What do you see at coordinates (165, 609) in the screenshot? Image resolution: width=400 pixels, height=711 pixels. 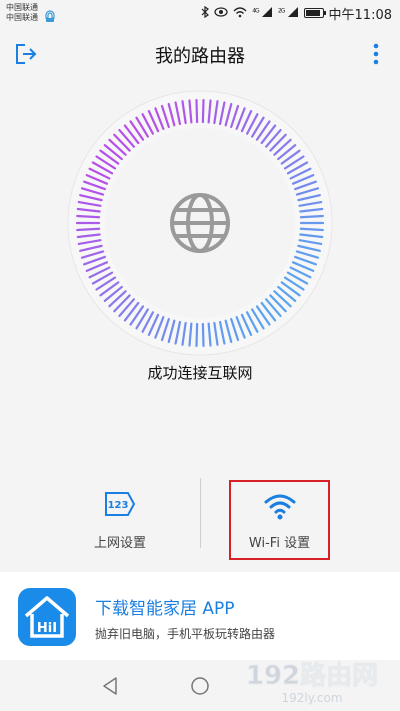 I see `promo-title: 下载智能家居 APP` at bounding box center [165, 609].